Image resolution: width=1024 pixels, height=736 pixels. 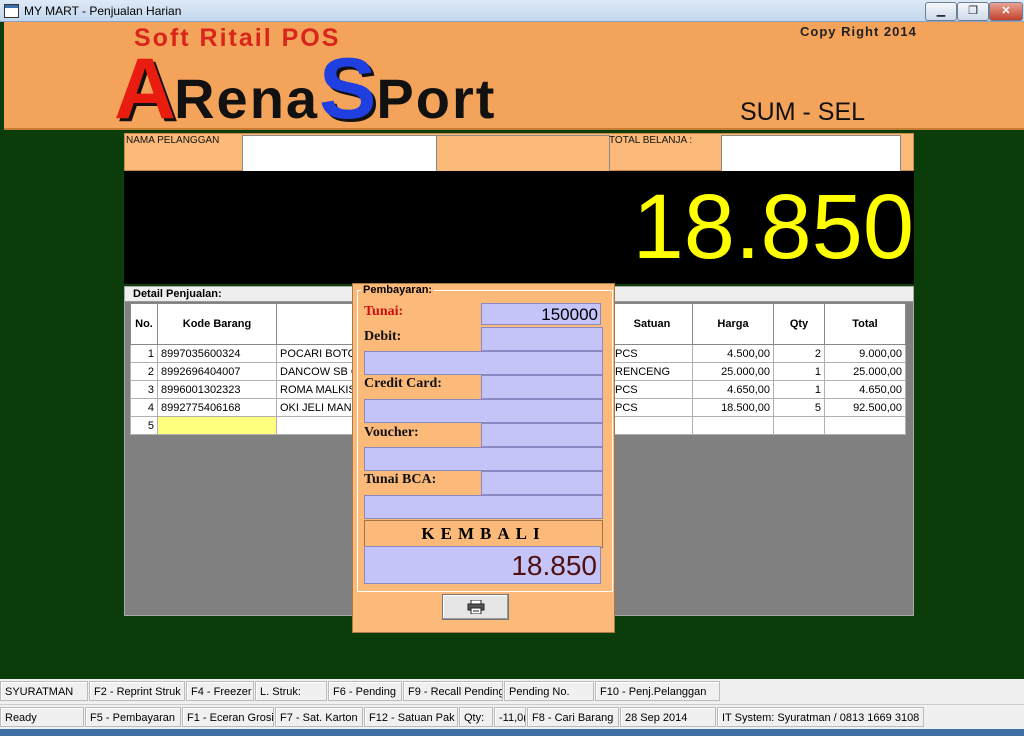 I want to click on brand-letter-s: S, so click(x=348, y=89).